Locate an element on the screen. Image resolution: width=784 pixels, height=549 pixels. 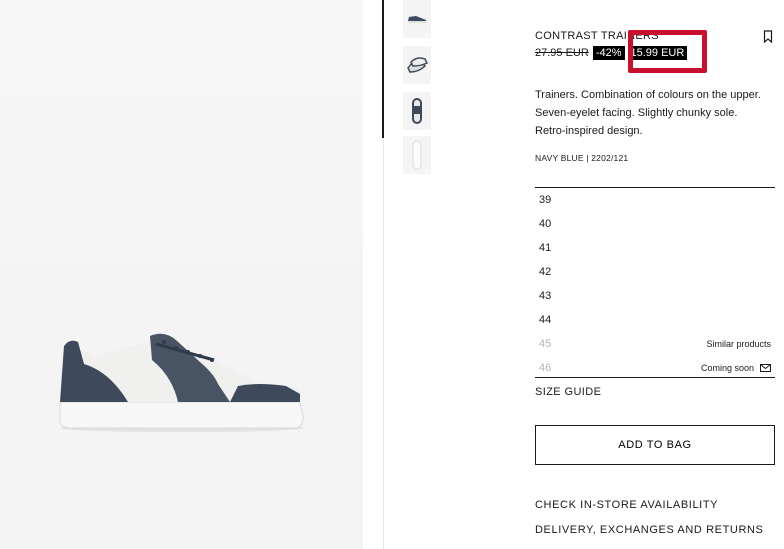
size-label: 43 is located at coordinates (545, 296).